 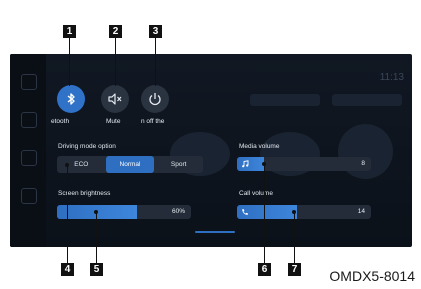 What do you see at coordinates (256, 193) in the screenshot?
I see `call-volume-title: Call volume` at bounding box center [256, 193].